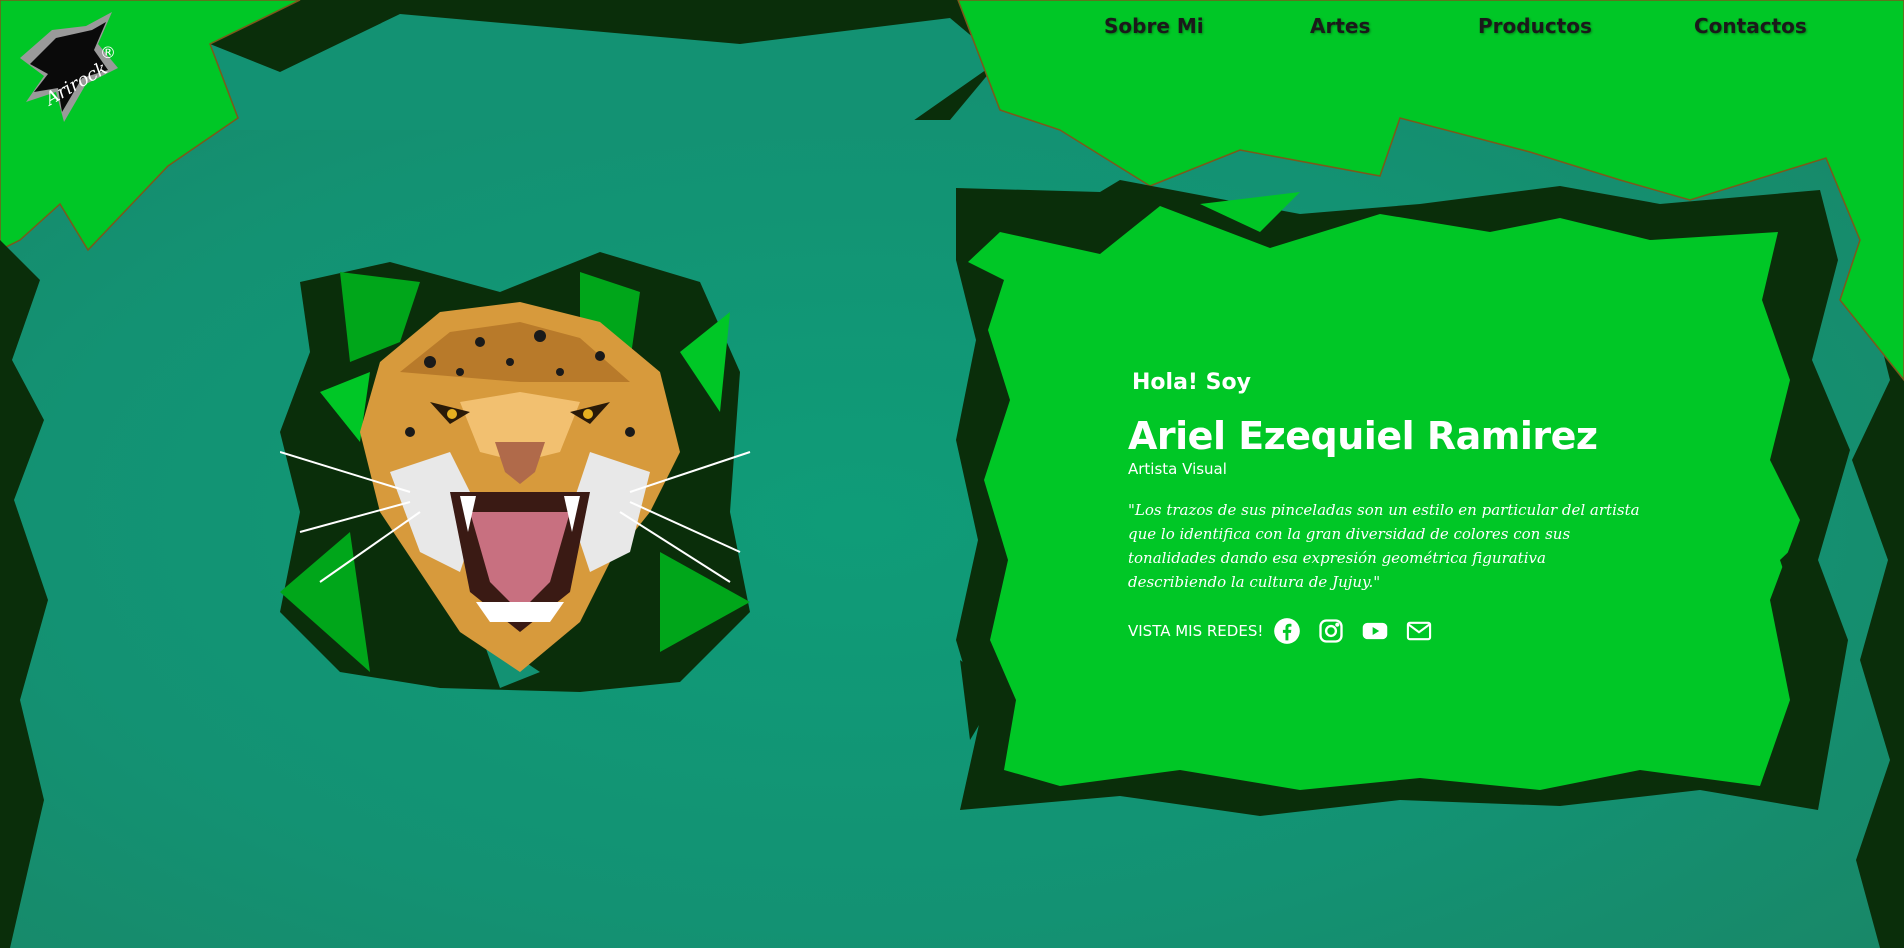 The image size is (1904, 948). I want to click on instagram-icon, so click(1331, 631).